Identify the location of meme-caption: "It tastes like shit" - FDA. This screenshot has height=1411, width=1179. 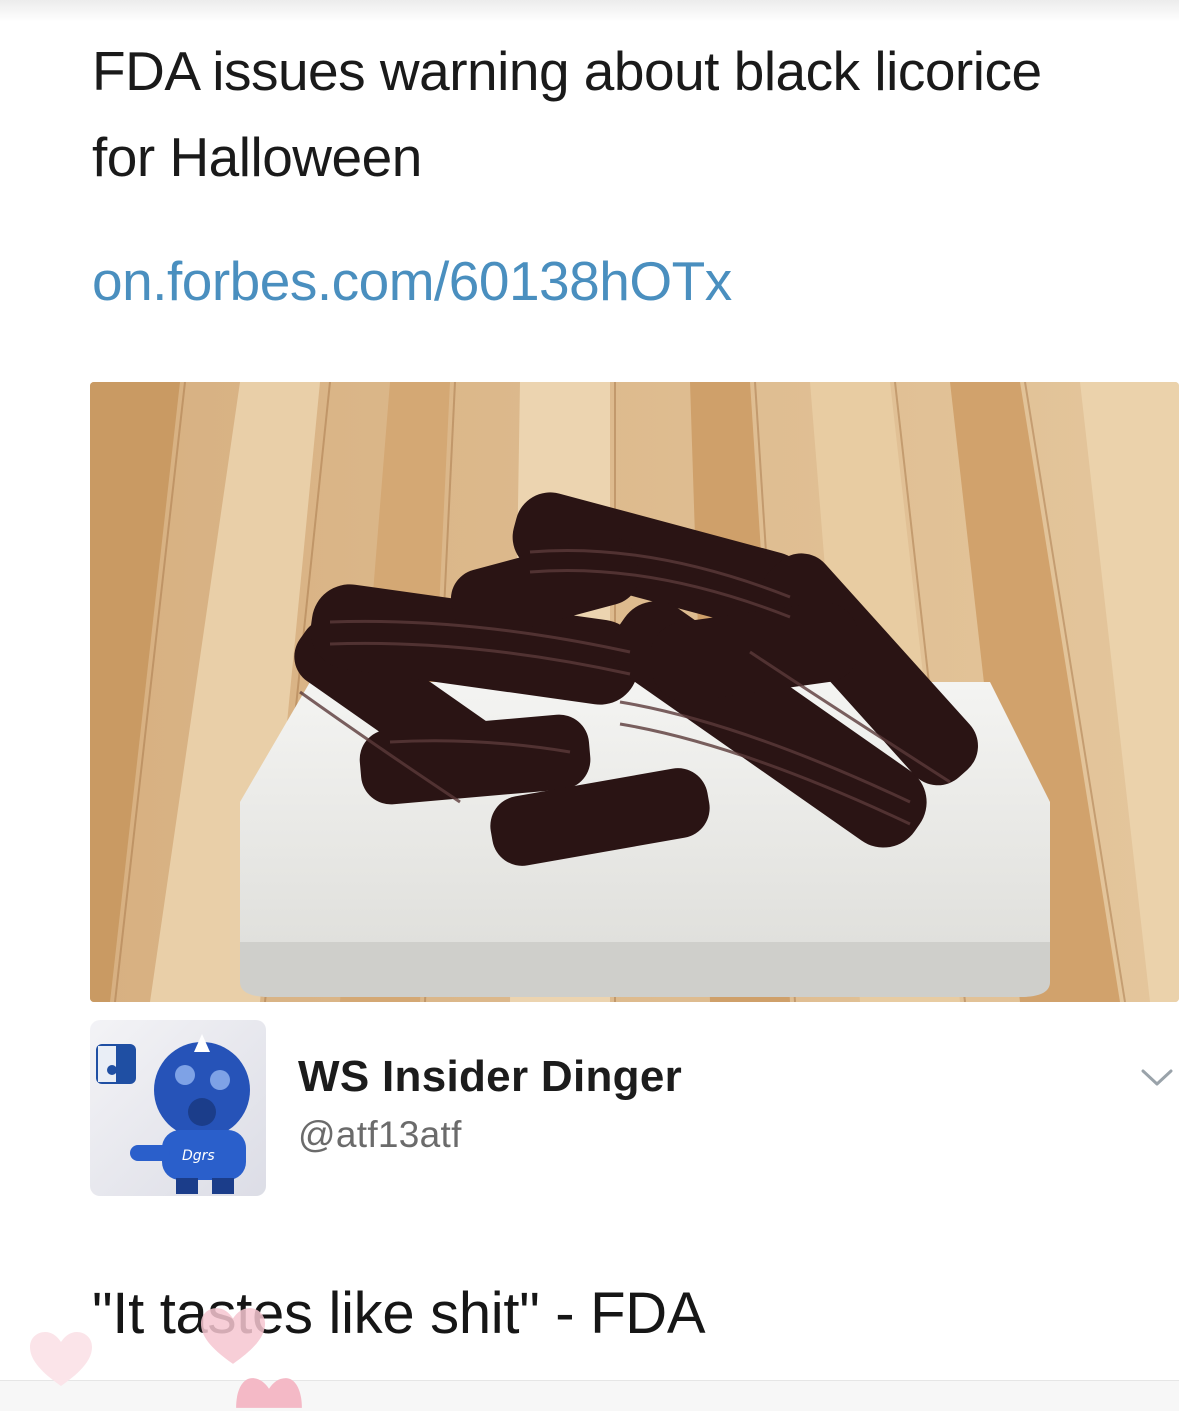
(399, 1313).